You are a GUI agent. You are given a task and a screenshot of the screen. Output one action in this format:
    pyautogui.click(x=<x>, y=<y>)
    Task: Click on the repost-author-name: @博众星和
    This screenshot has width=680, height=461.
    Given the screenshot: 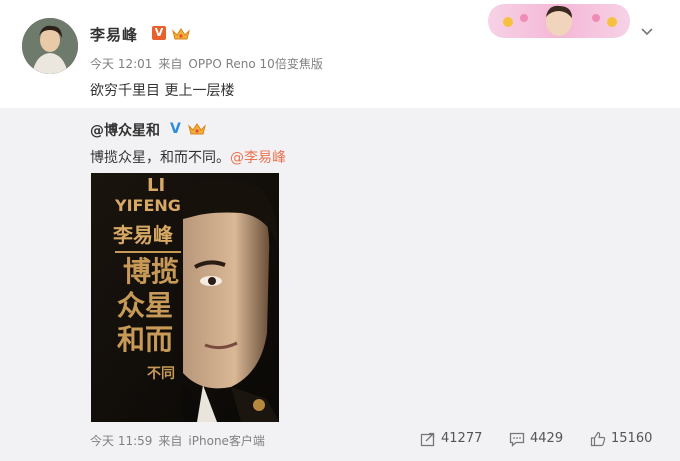 What is the action you would take?
    pyautogui.click(x=125, y=130)
    